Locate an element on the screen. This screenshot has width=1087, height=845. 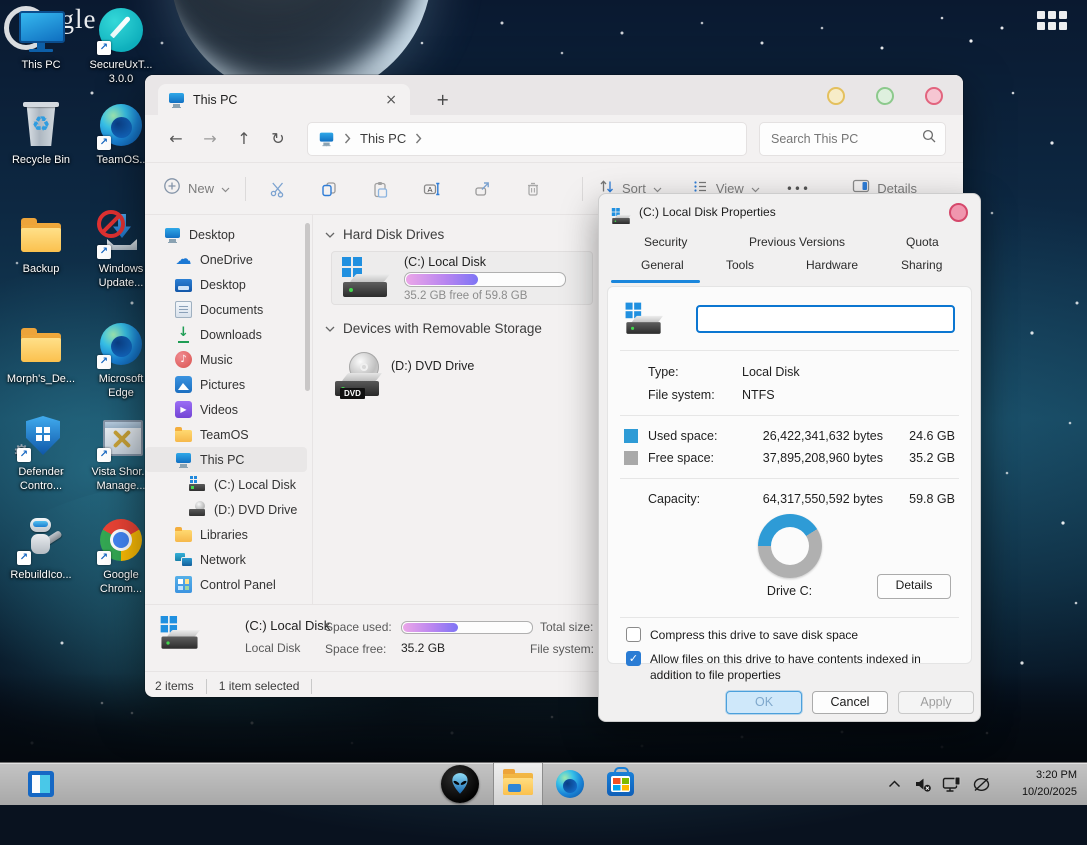
taskbar-microsoft-store-icon is located at coordinates (620, 781).